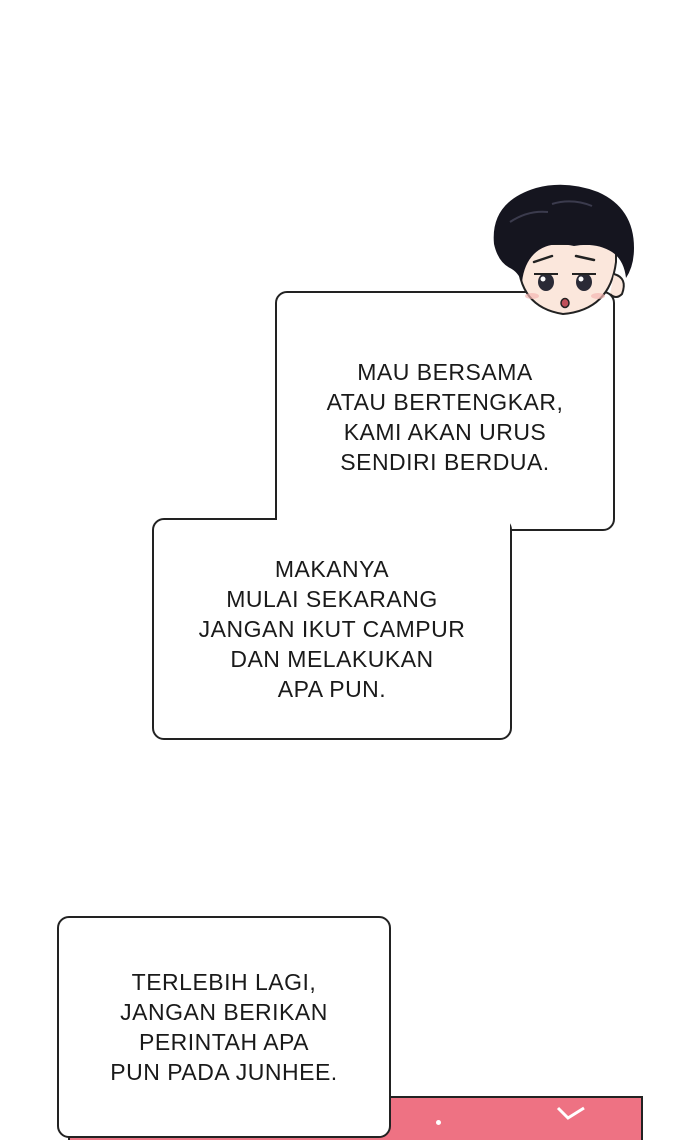 This screenshot has width=700, height=1140. I want to click on bubble-line: JANGAN IKUT CAMPUR, so click(332, 629).